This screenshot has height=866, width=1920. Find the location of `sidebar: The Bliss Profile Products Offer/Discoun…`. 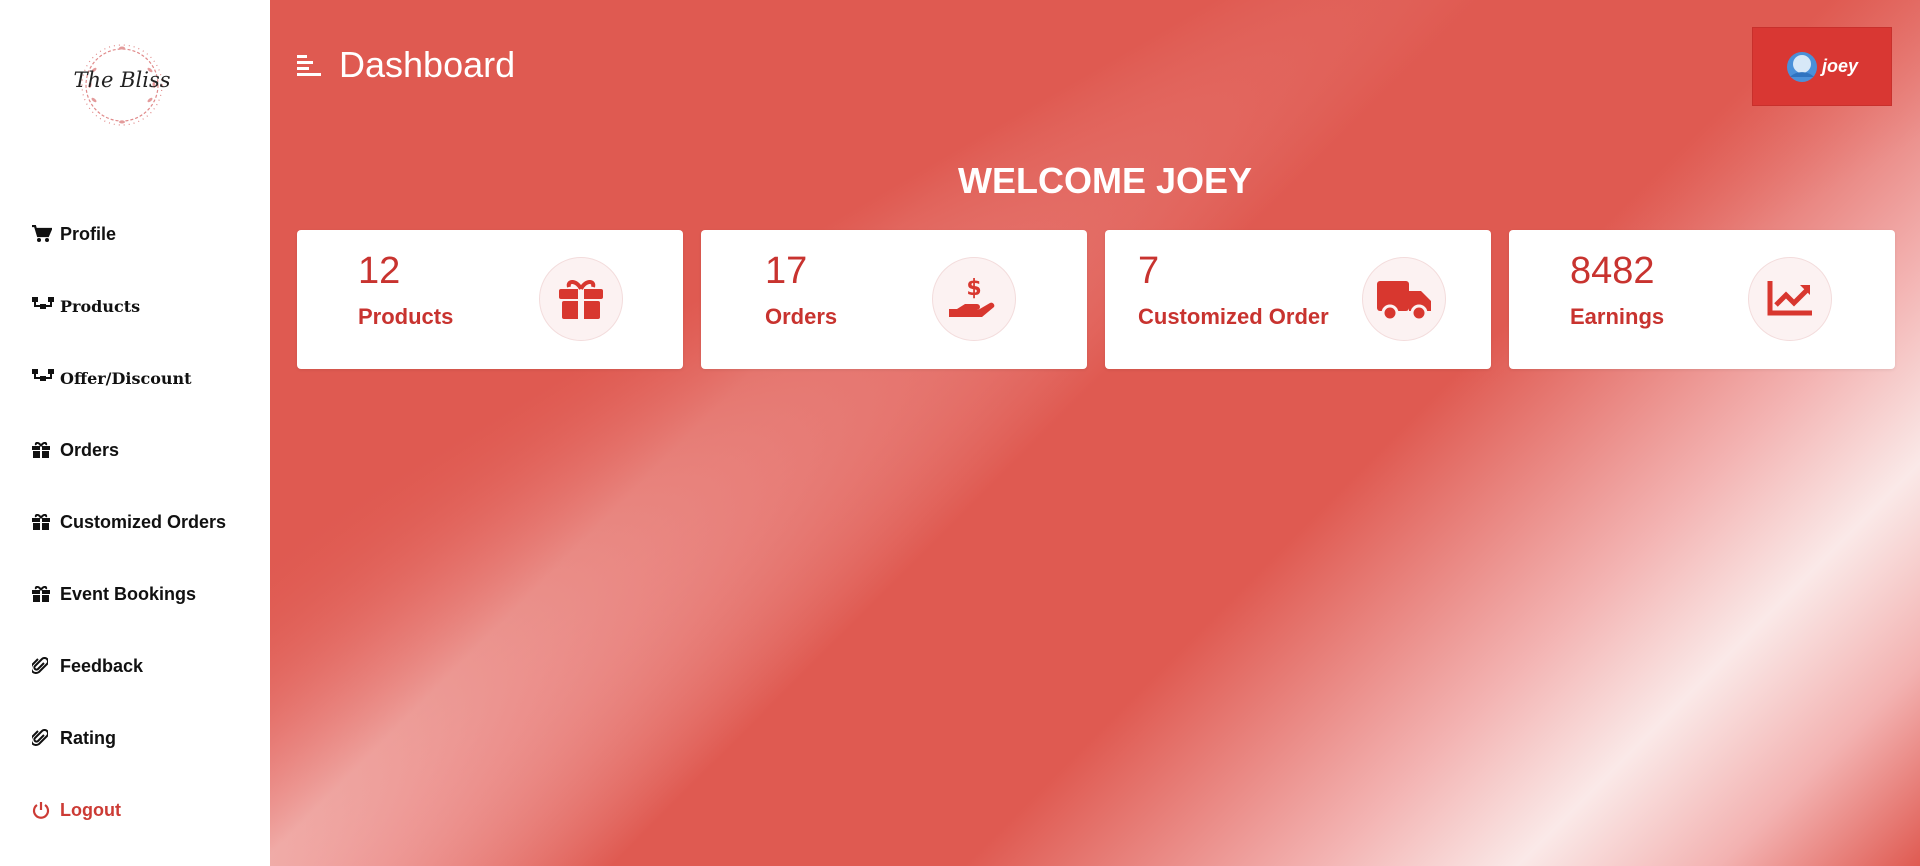

sidebar: The Bliss Profile Products Offer/Discoun… is located at coordinates (135, 433).